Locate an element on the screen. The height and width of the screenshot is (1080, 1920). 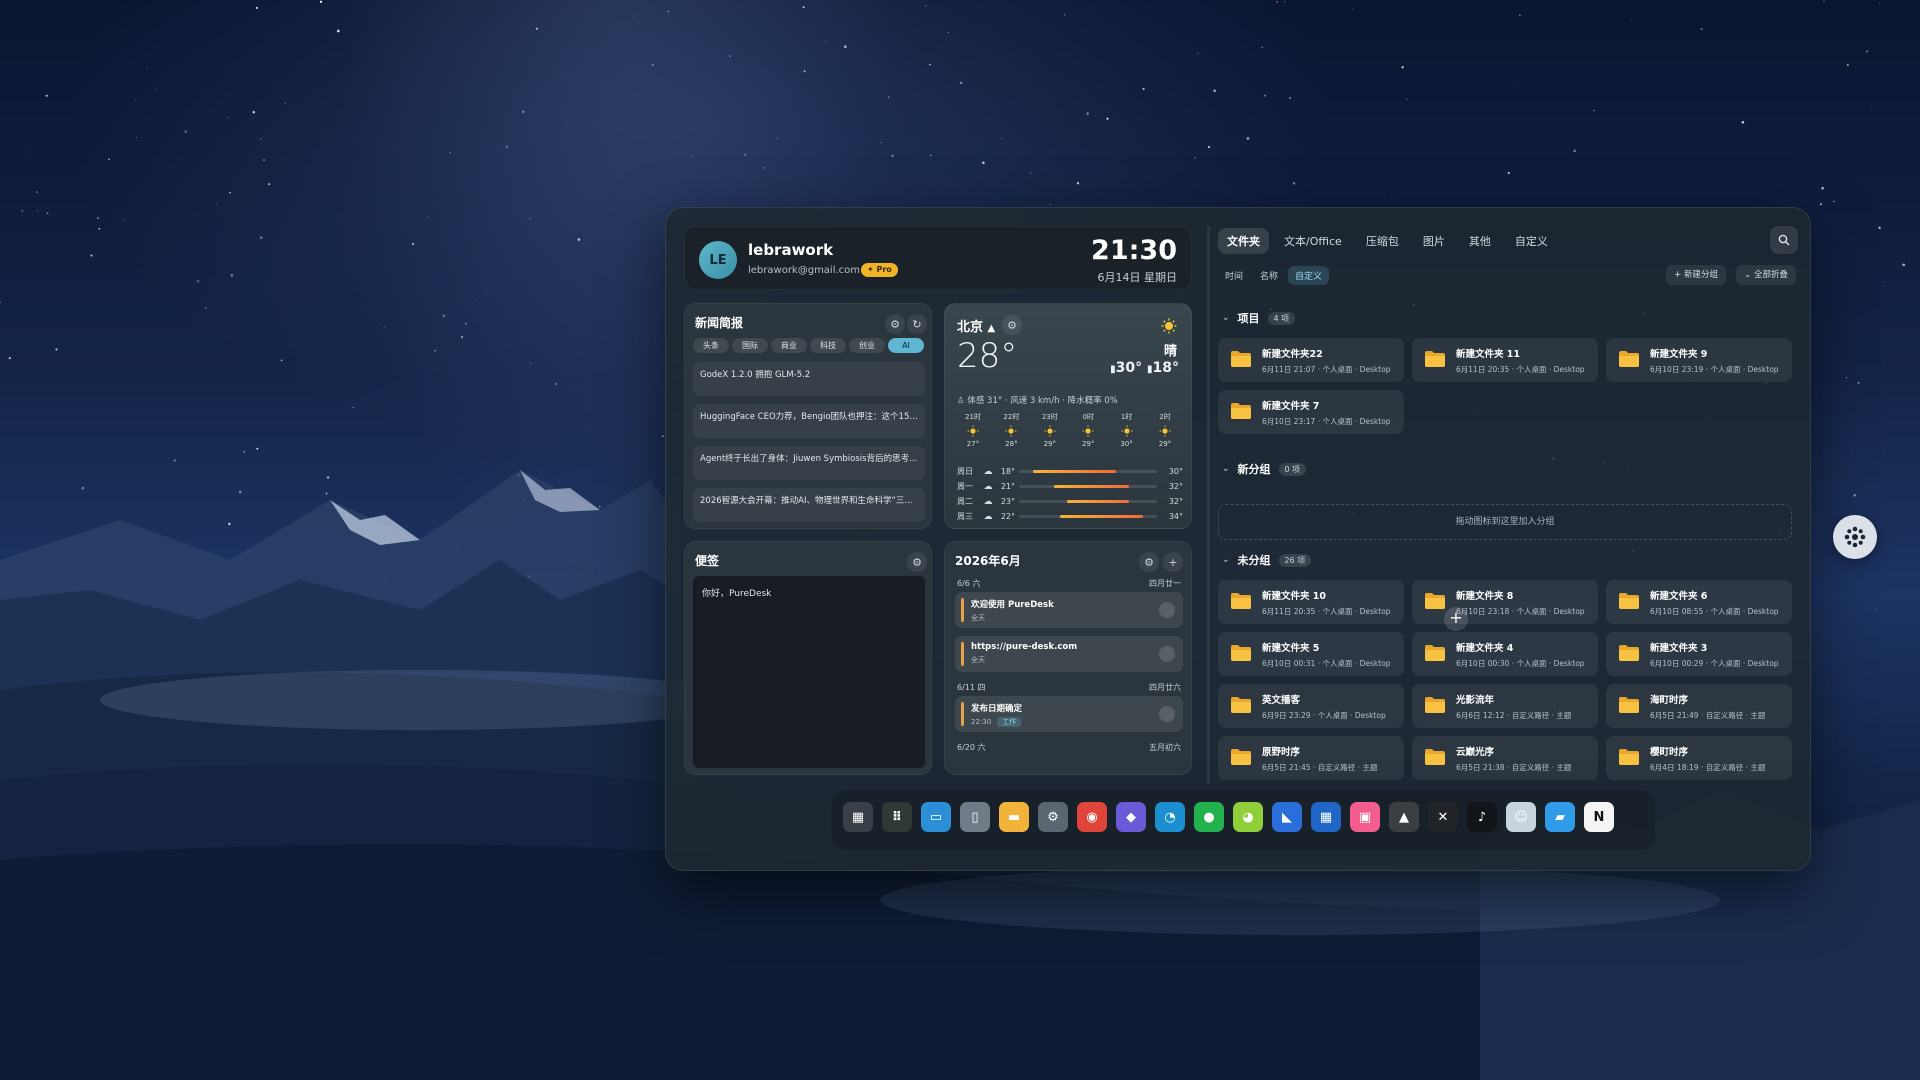
dock-app-chrome-icon: ◉ is located at coordinates (1092, 817).